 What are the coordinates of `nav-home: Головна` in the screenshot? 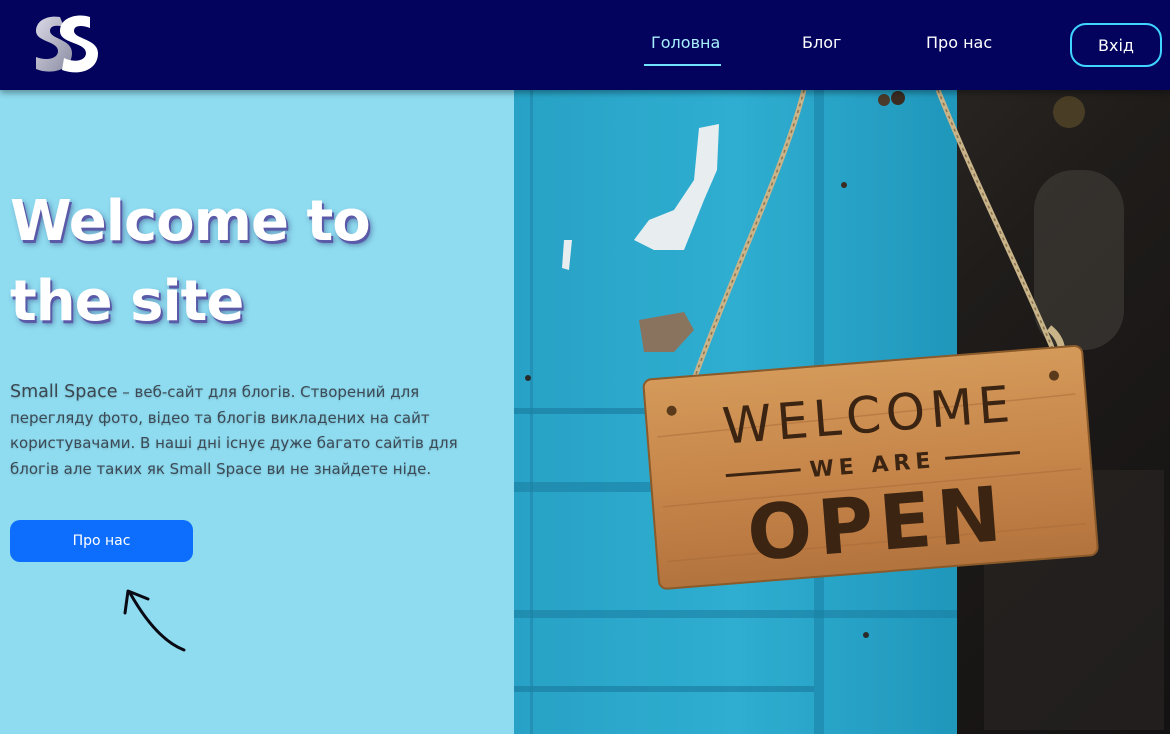 It's located at (685, 42).